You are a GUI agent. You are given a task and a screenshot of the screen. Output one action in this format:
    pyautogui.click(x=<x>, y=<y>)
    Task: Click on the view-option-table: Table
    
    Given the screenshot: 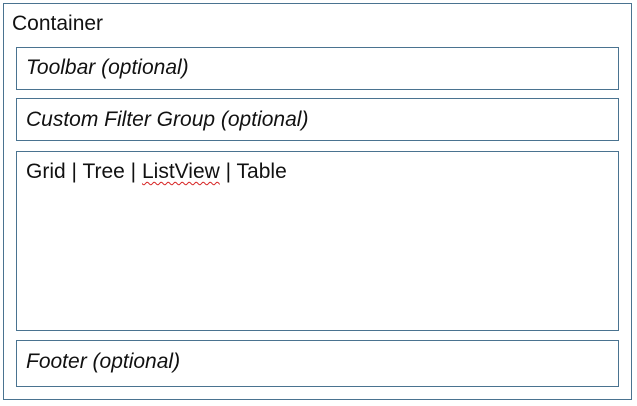 What is the action you would take?
    pyautogui.click(x=261, y=171)
    